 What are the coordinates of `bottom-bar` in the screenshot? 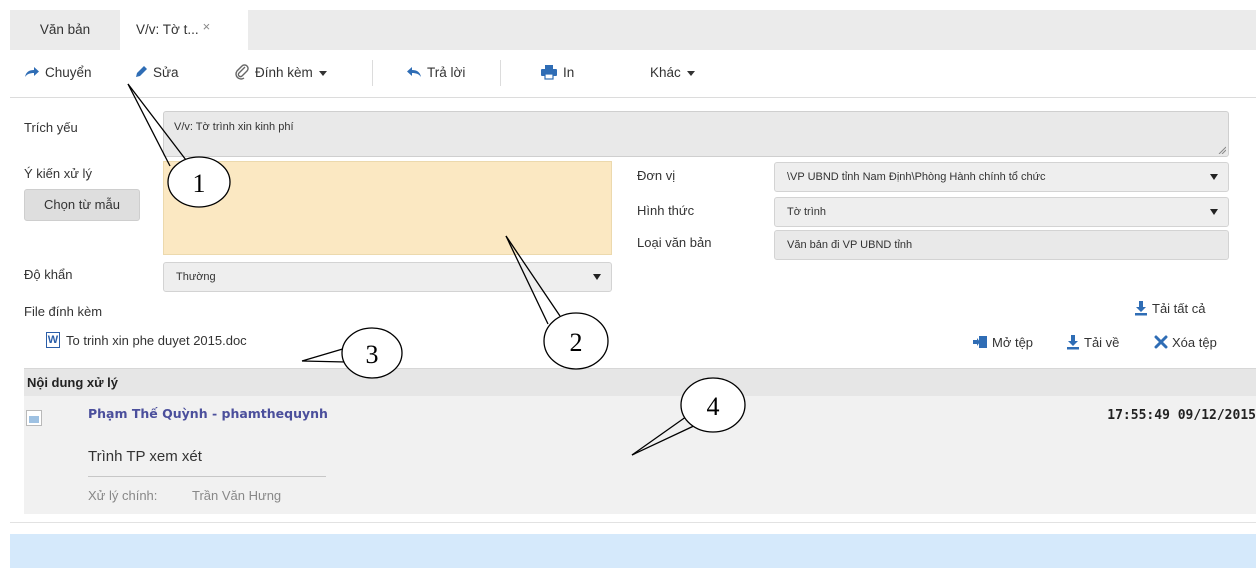 It's located at (633, 551).